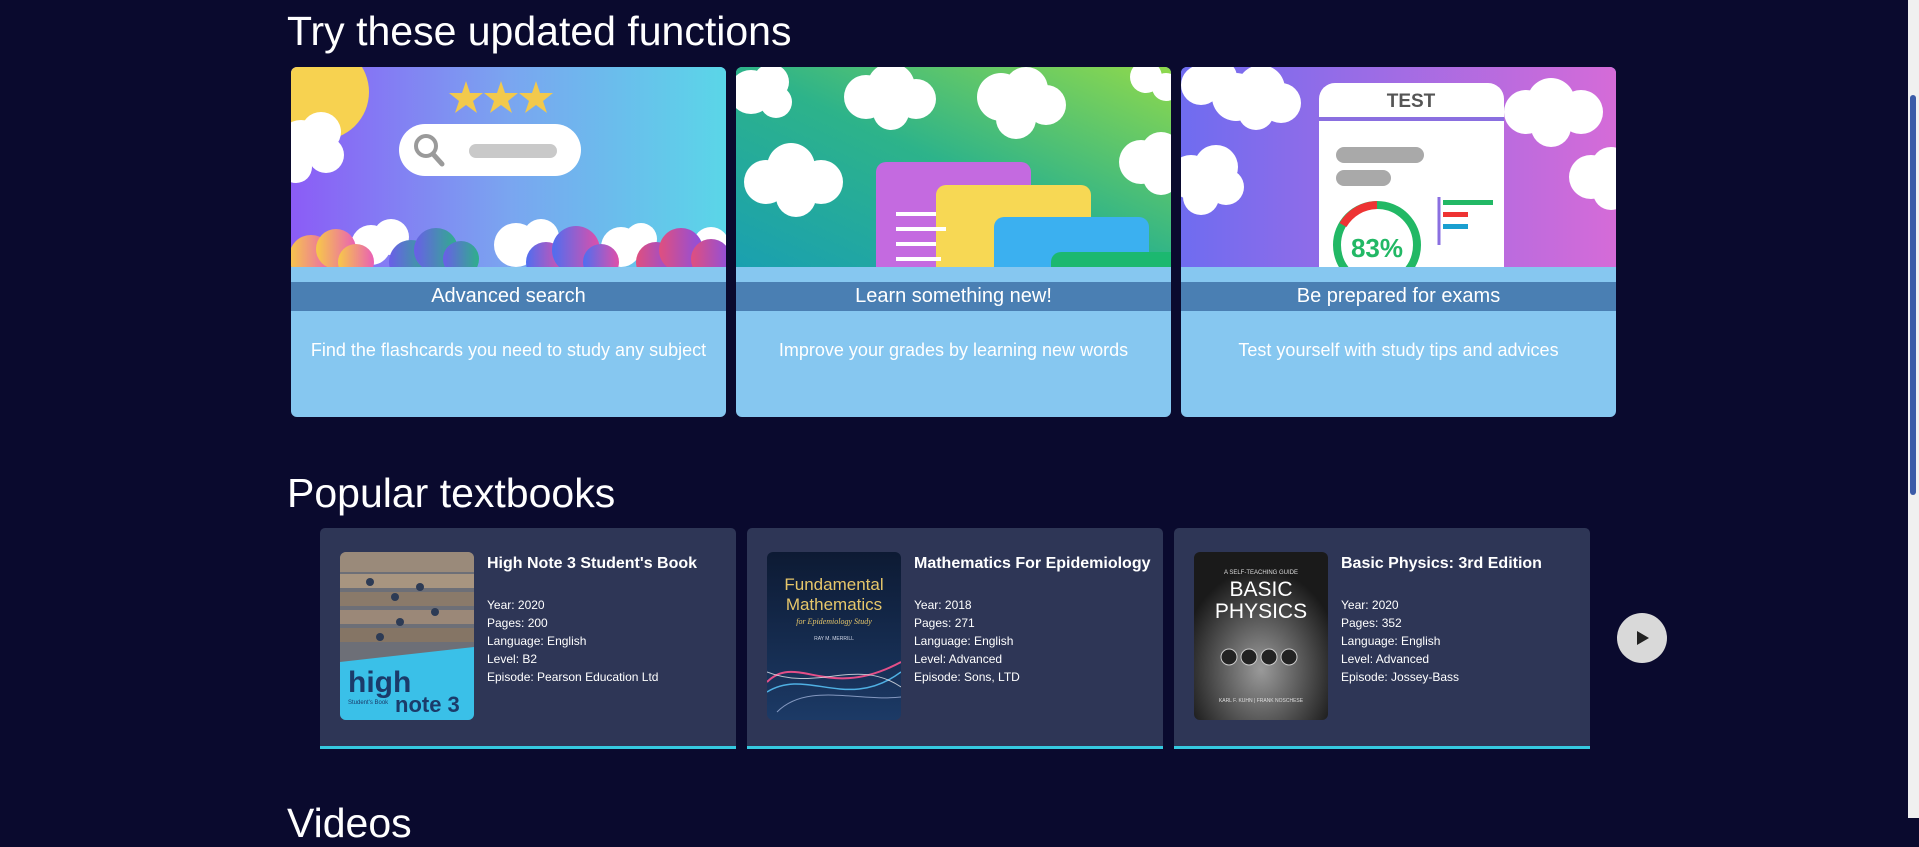 This screenshot has height=847, width=1919. What do you see at coordinates (1032, 564) in the screenshot?
I see `book-title: Mathematics For Epidemiology` at bounding box center [1032, 564].